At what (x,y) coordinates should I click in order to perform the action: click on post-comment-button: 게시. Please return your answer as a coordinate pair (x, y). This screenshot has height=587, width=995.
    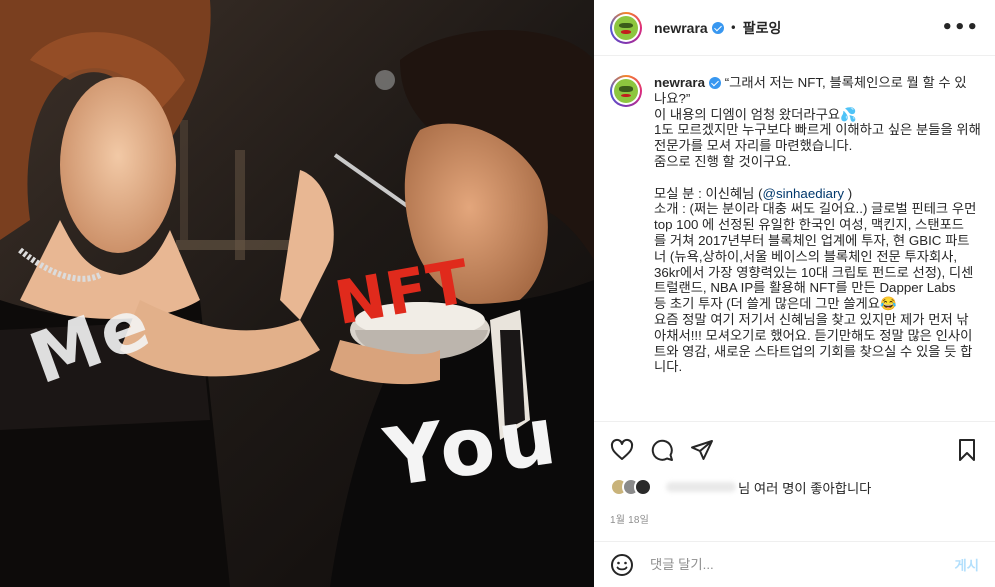
    Looking at the image, I should click on (967, 564).